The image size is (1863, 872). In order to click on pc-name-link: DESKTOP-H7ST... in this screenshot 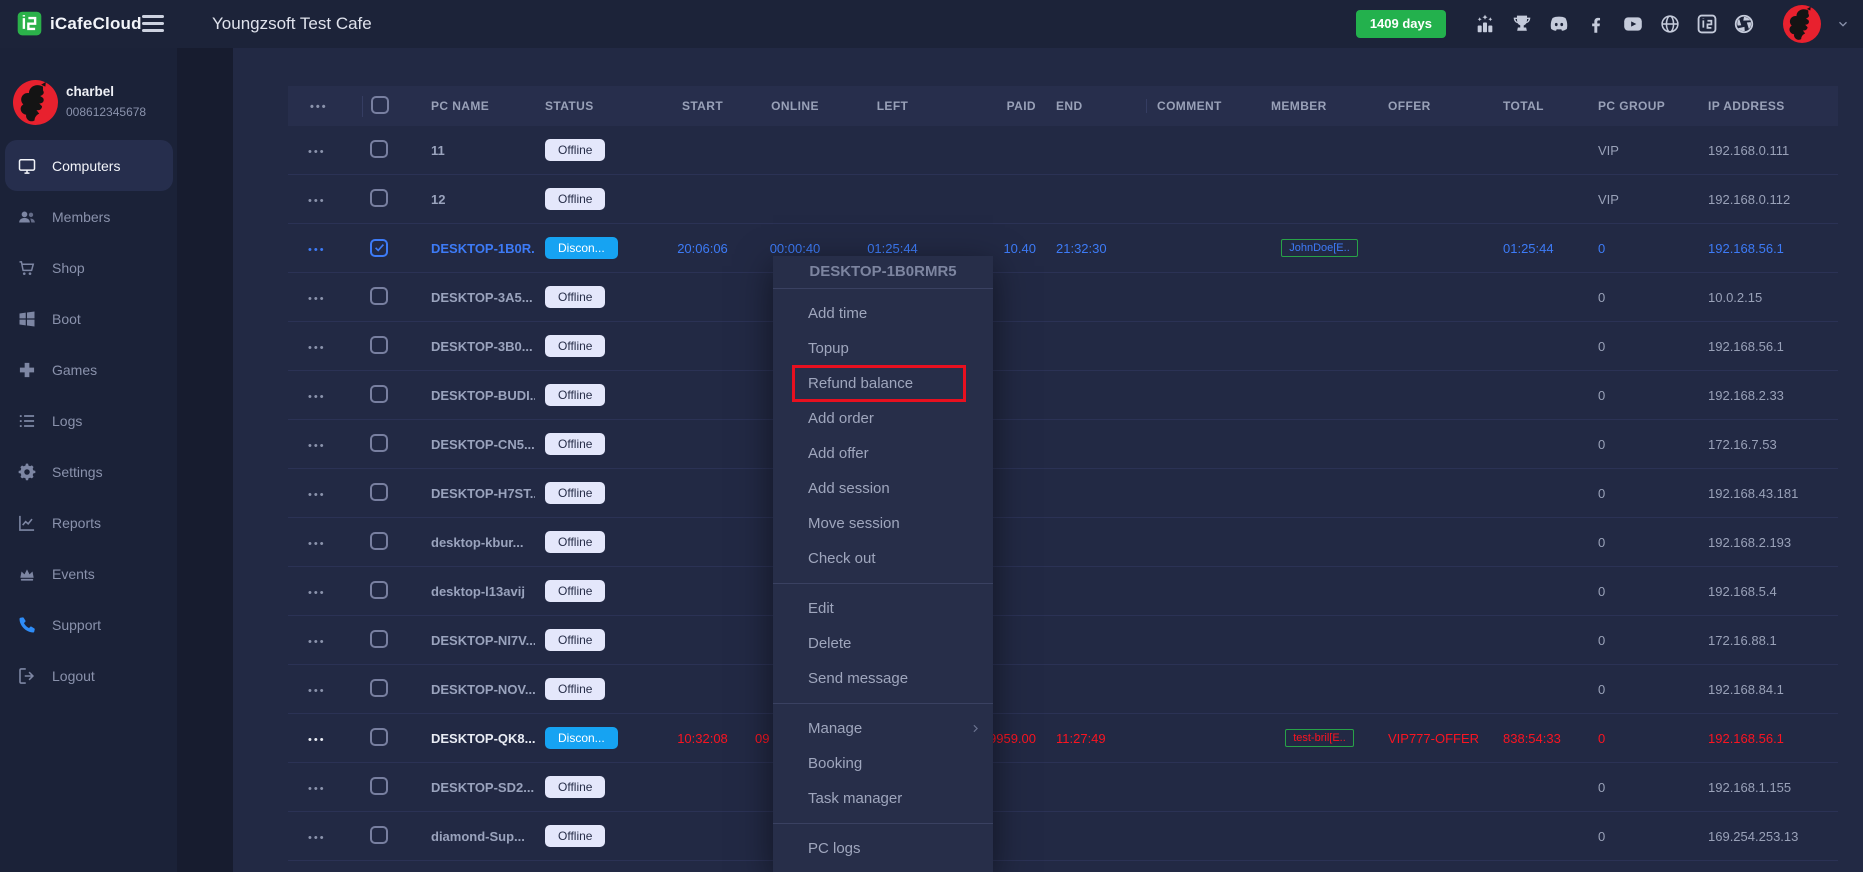, I will do `click(483, 493)`.